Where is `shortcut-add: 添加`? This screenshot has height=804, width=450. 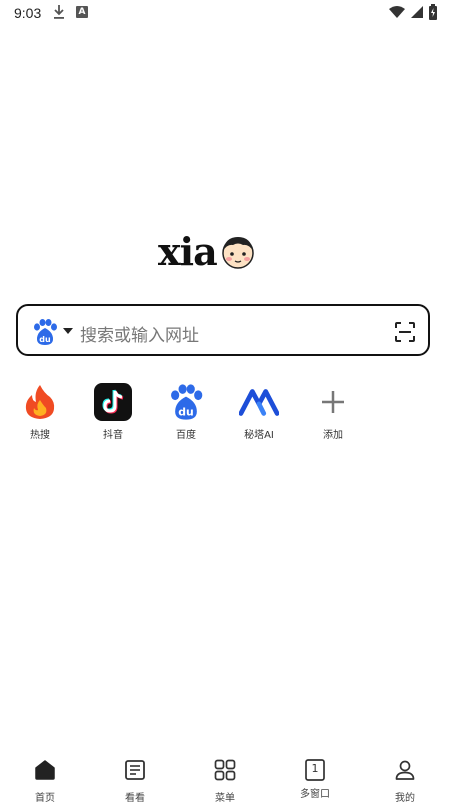 shortcut-add: 添加 is located at coordinates (333, 411).